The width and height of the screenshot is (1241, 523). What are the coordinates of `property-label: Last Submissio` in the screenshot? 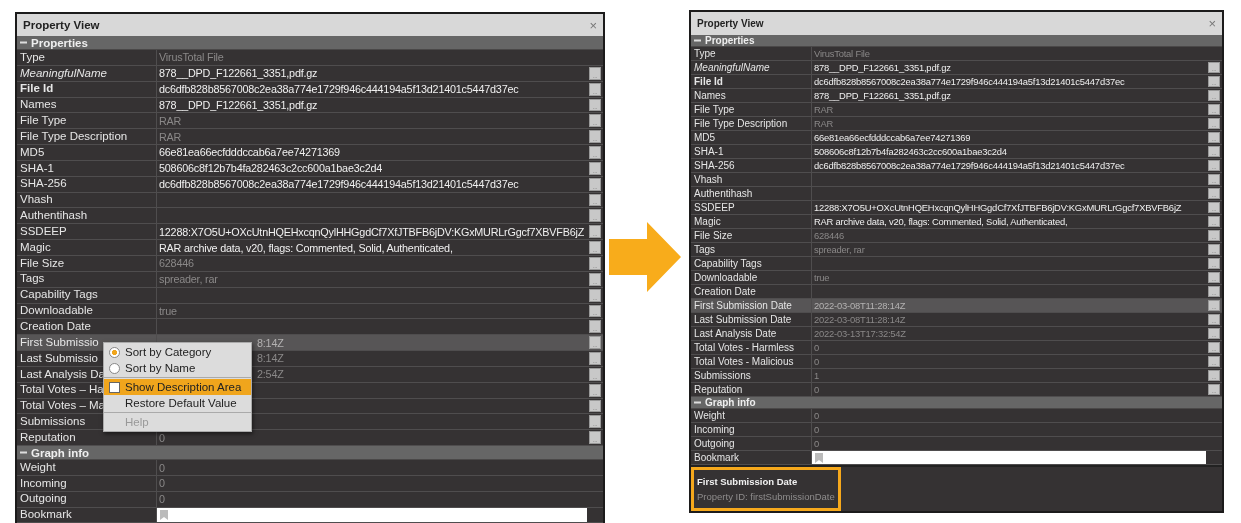 It's located at (59, 358).